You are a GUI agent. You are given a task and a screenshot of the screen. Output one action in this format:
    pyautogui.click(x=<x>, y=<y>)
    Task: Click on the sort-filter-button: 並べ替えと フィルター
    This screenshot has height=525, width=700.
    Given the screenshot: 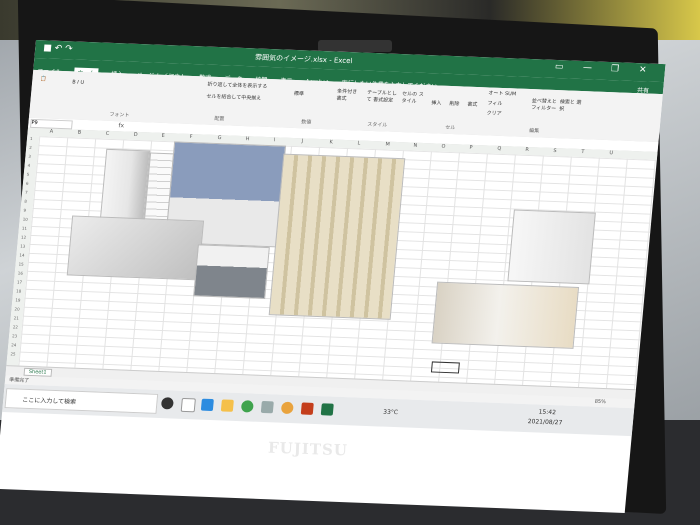 What is the action you would take?
    pyautogui.click(x=544, y=104)
    